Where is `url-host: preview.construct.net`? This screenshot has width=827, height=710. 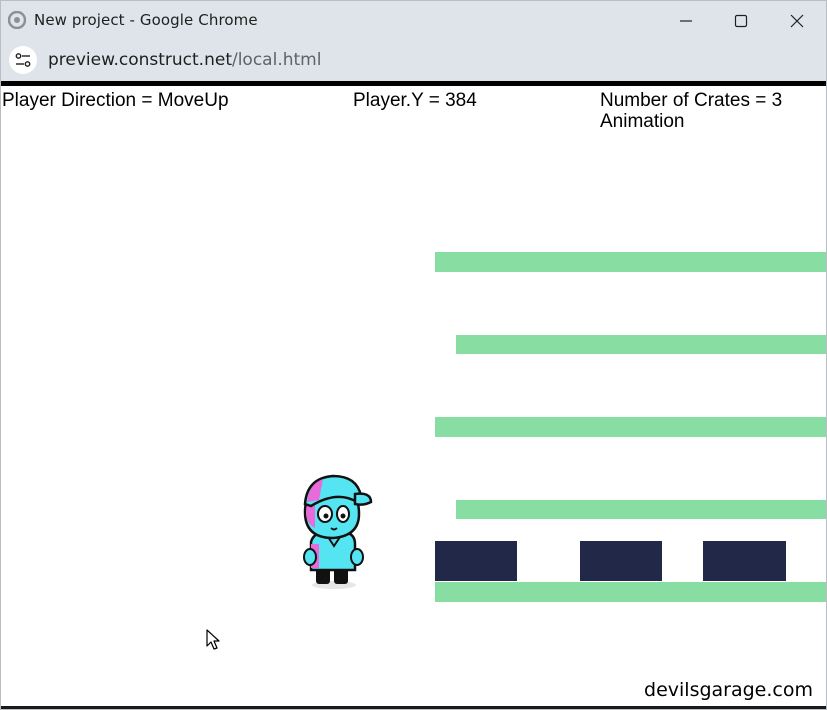
url-host: preview.construct.net is located at coordinates (140, 60).